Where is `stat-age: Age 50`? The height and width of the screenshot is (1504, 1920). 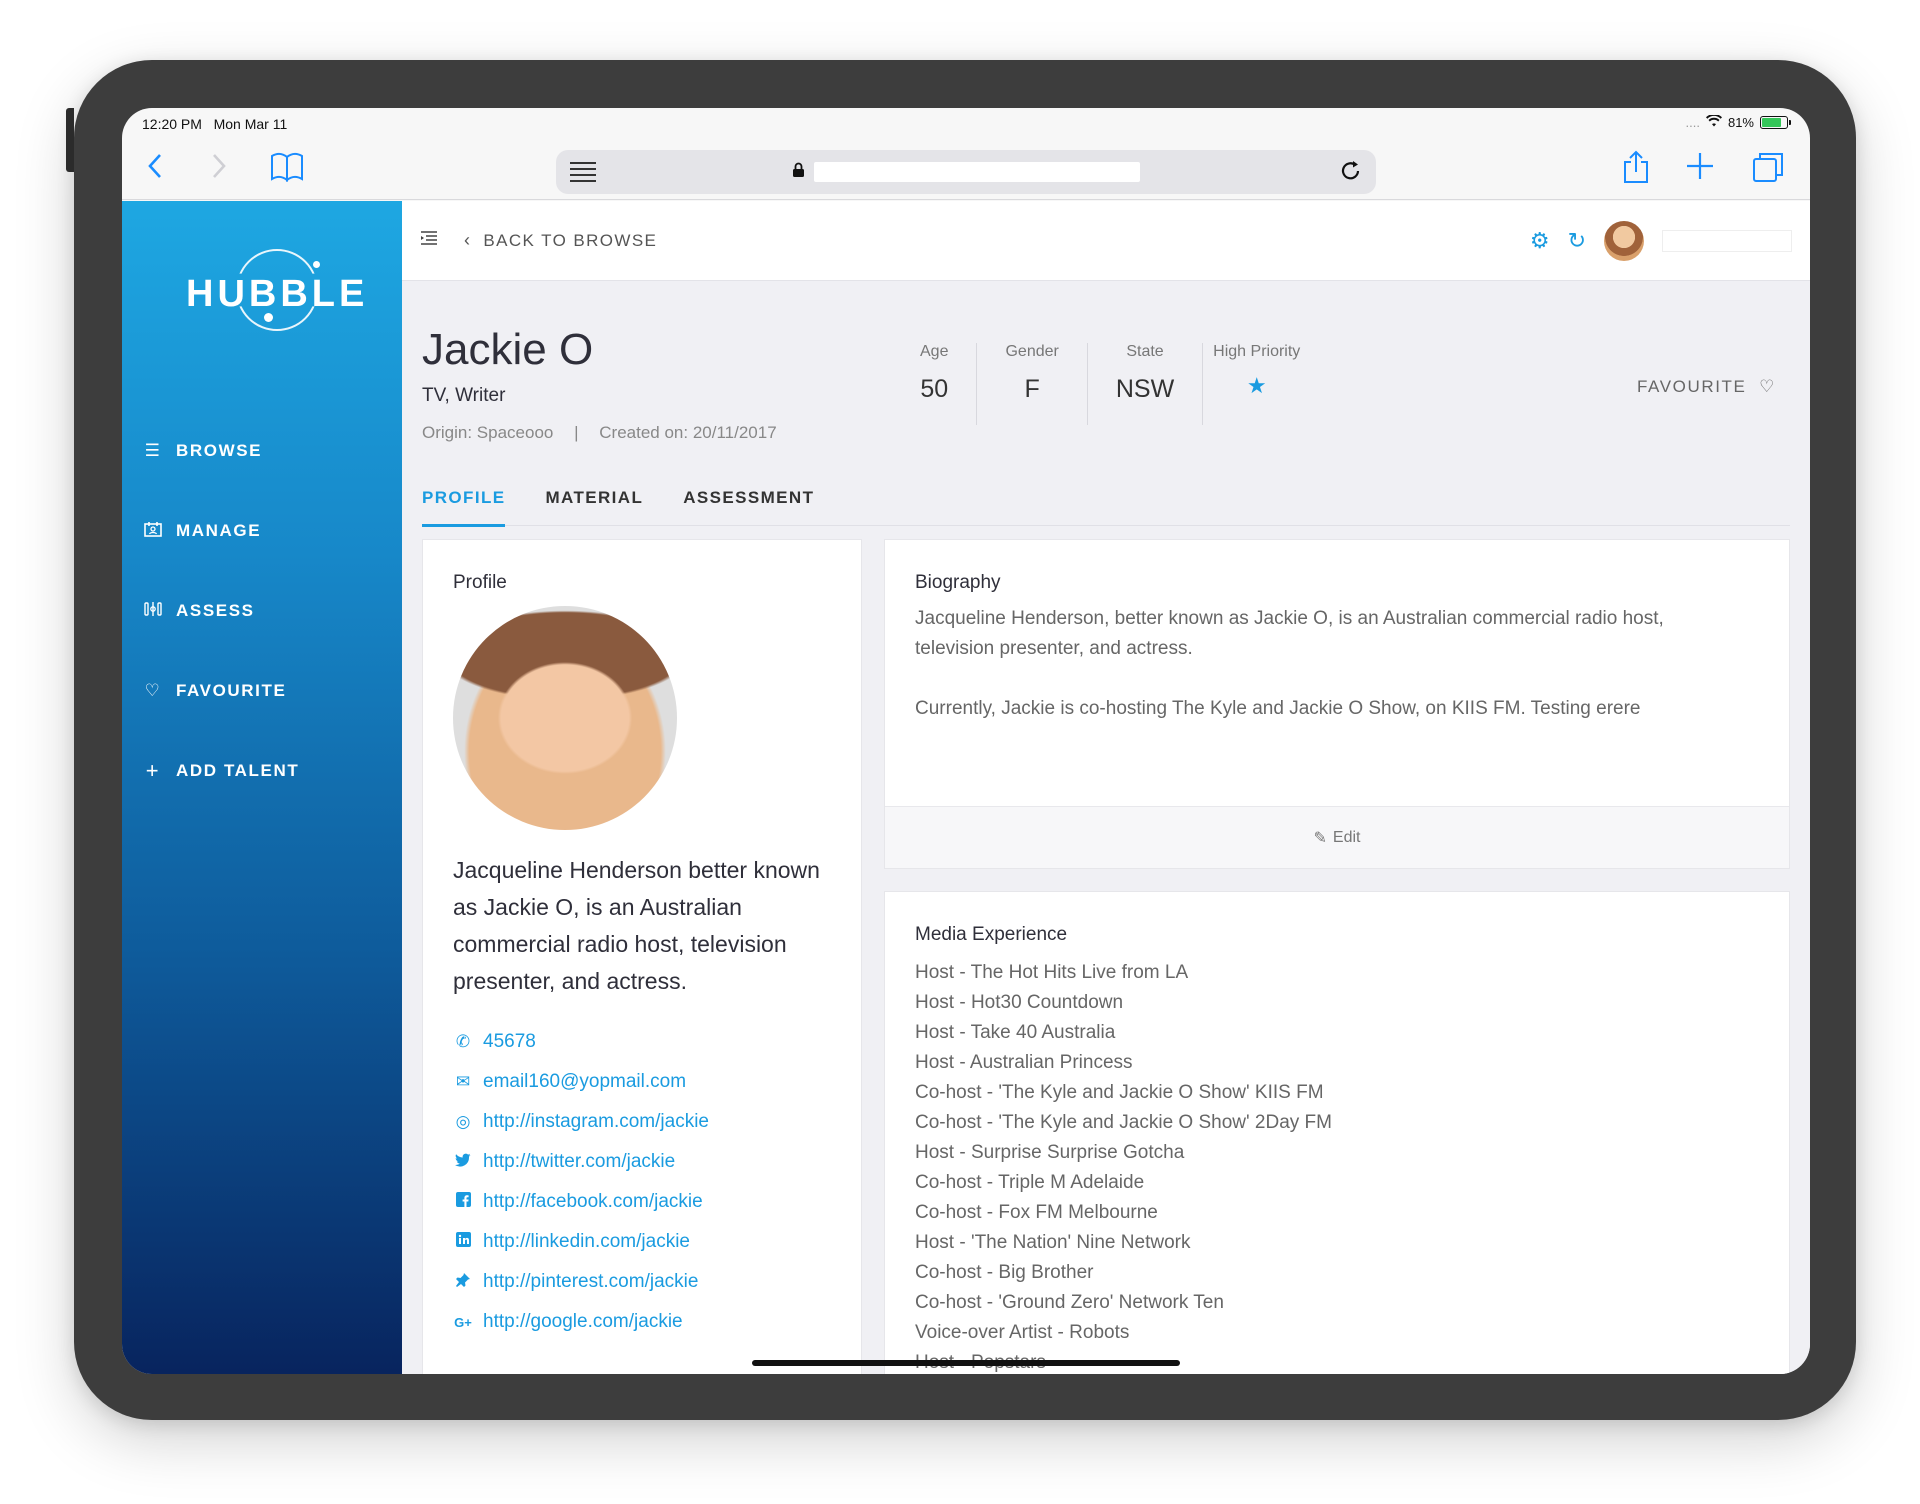
stat-age: Age 50 is located at coordinates (935, 384).